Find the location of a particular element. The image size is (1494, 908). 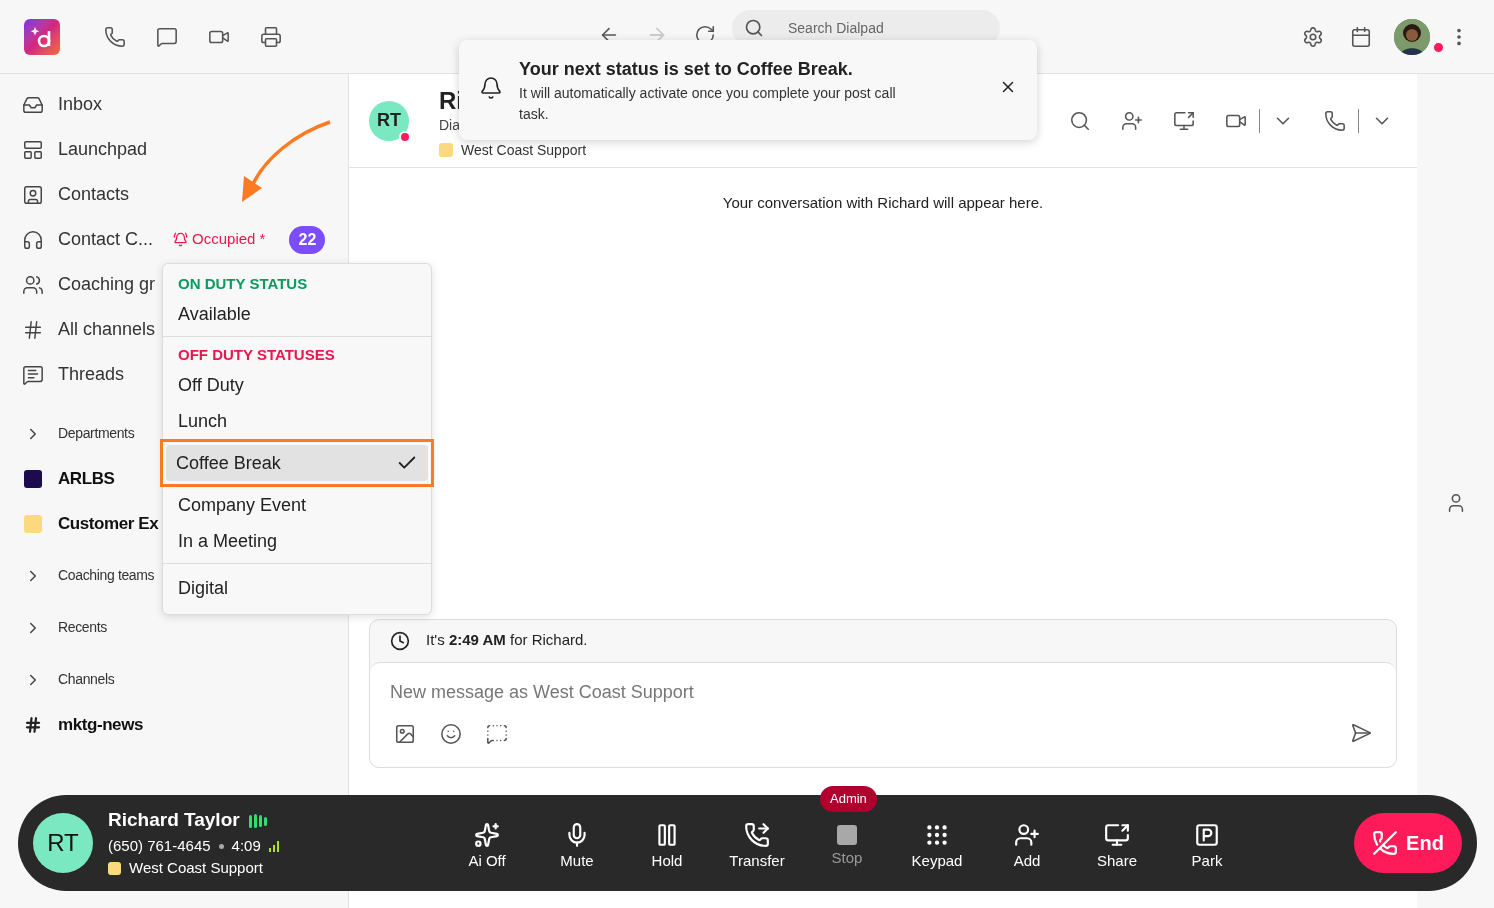

search-icon is located at coordinates (754, 28).